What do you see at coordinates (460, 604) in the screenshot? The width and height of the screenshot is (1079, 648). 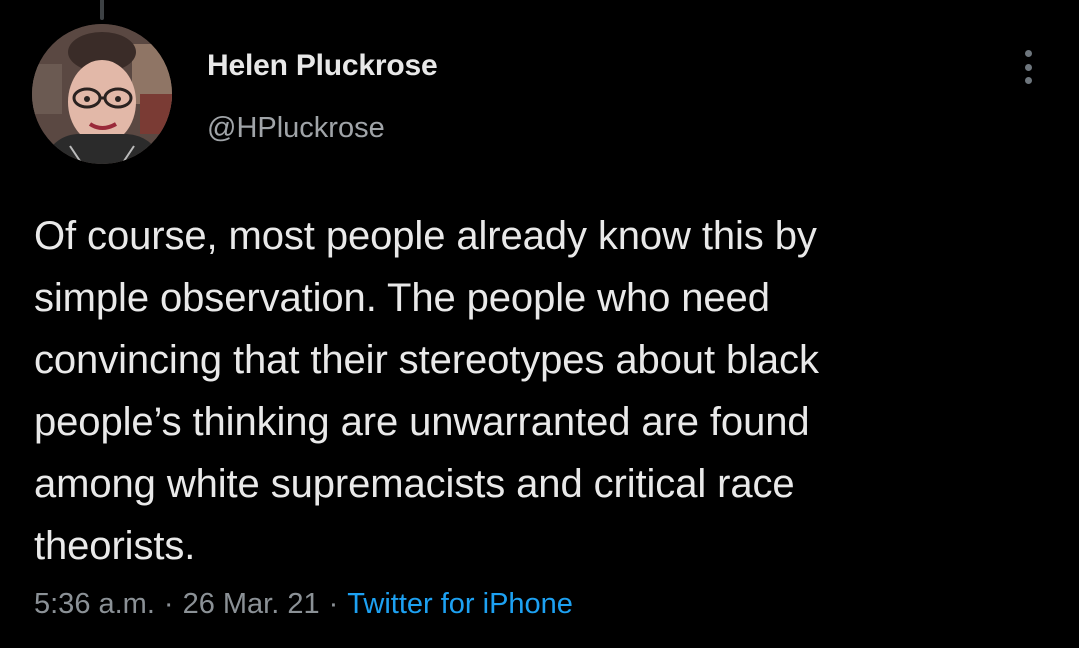 I see `tweet-source-link: Twitter for iPhone` at bounding box center [460, 604].